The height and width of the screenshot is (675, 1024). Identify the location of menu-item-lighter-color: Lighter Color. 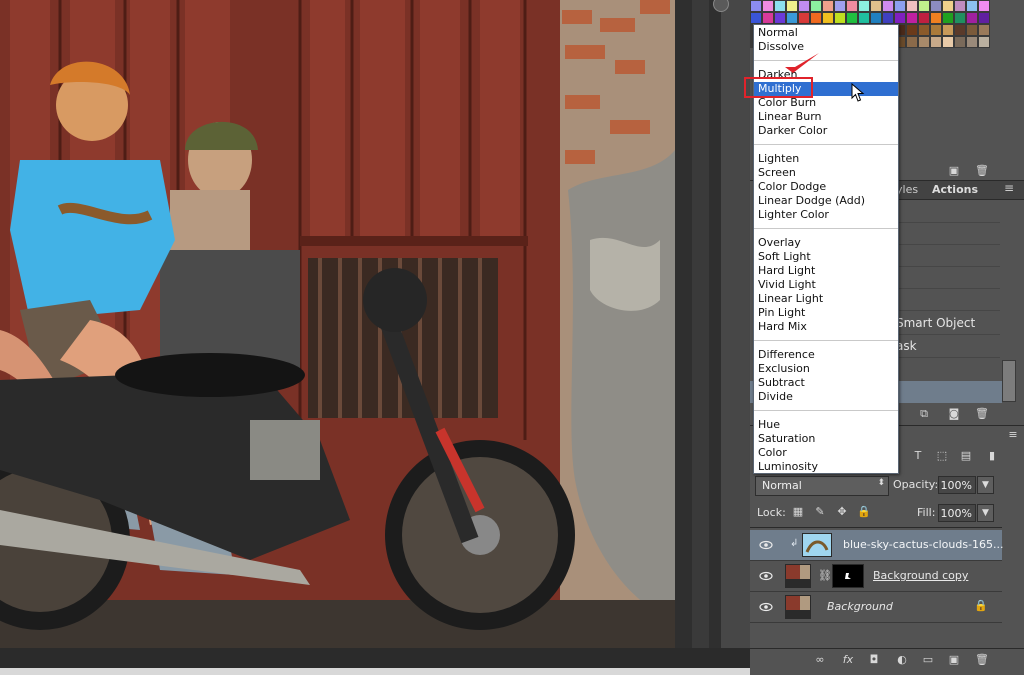
(793, 215).